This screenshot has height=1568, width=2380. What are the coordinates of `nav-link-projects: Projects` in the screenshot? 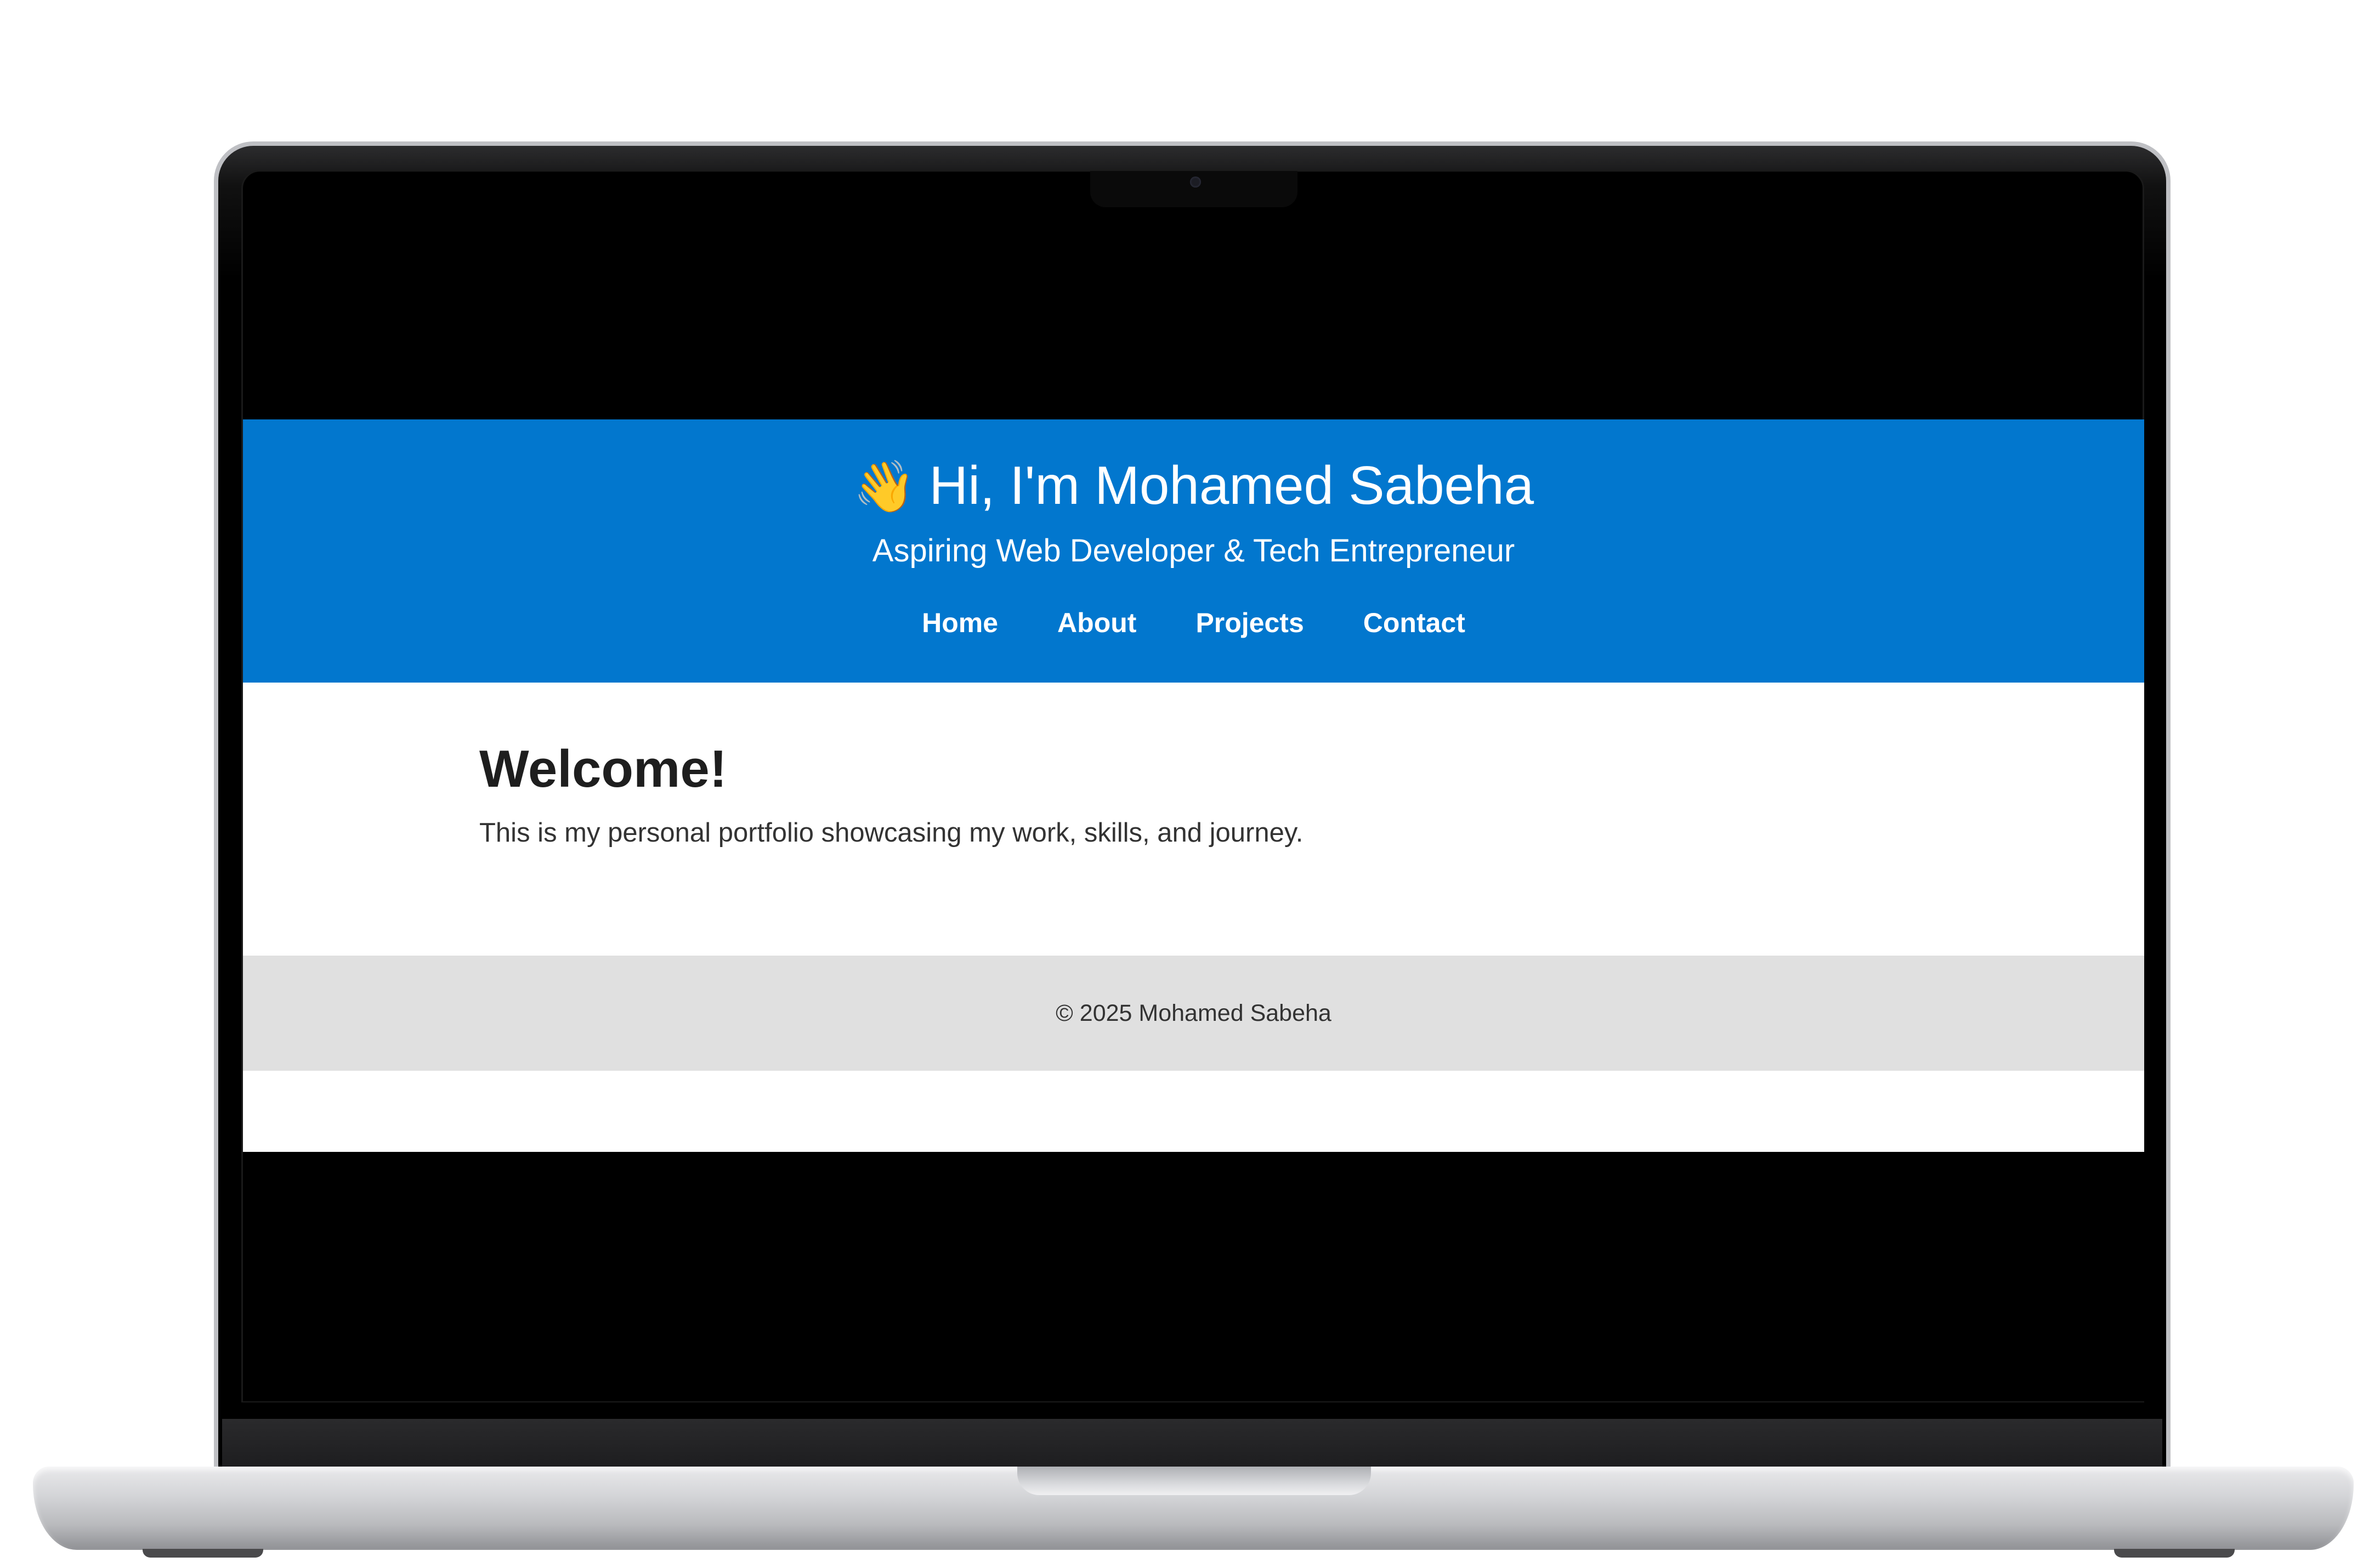 It's located at (1249, 623).